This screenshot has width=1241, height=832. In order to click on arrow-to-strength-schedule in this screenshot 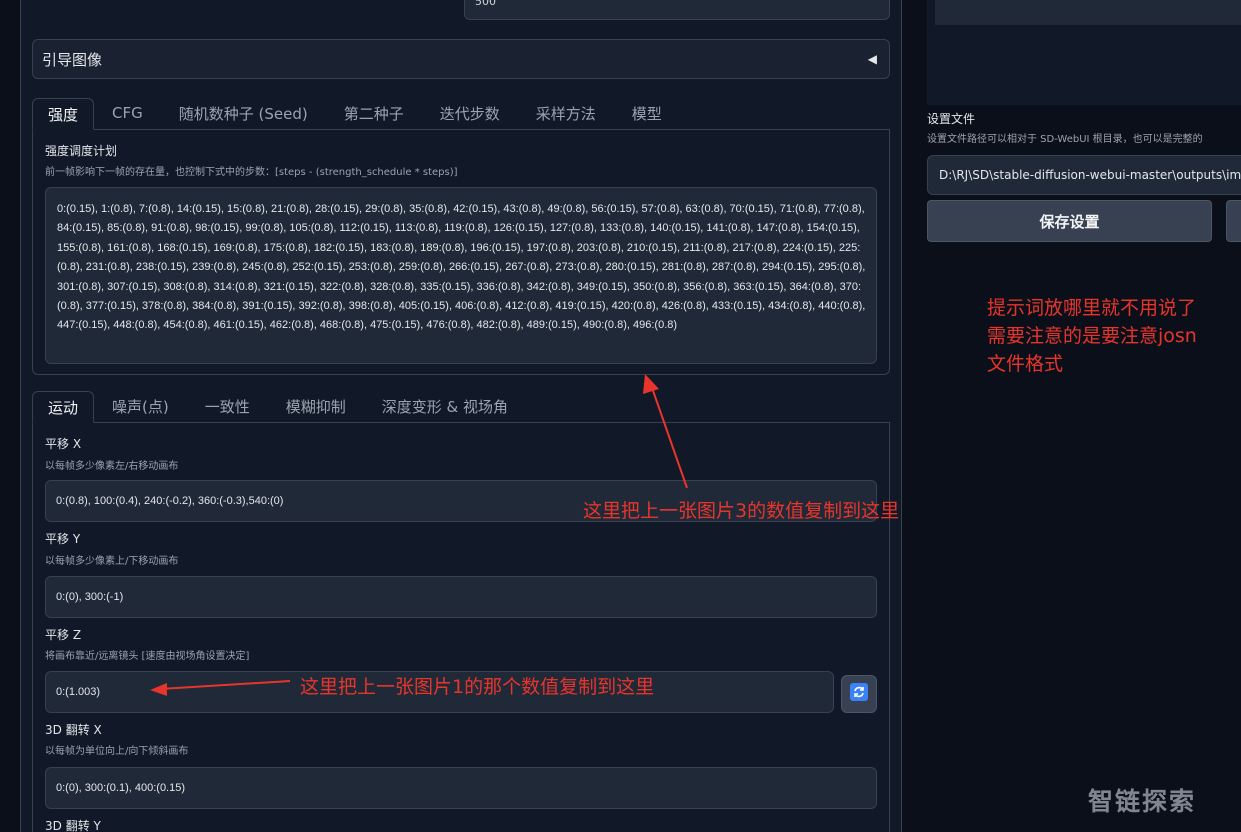, I will do `click(665, 431)`.